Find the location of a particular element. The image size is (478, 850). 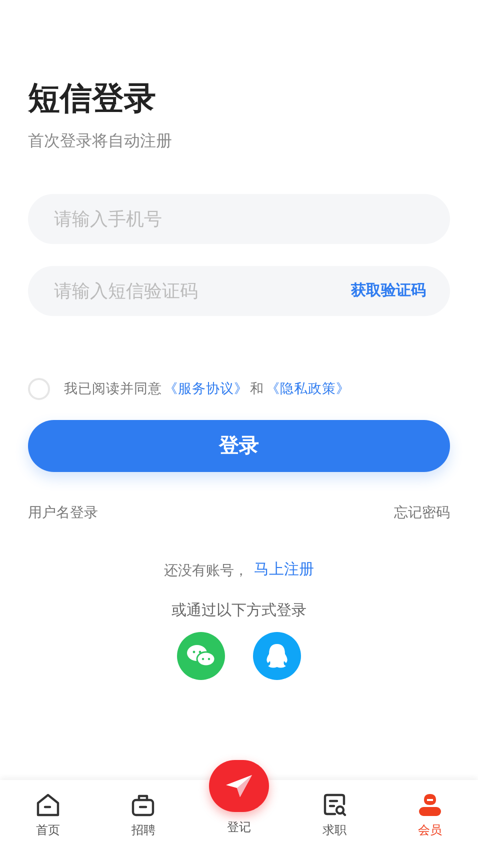

register-prompt: 还没有账号， is located at coordinates (206, 570).